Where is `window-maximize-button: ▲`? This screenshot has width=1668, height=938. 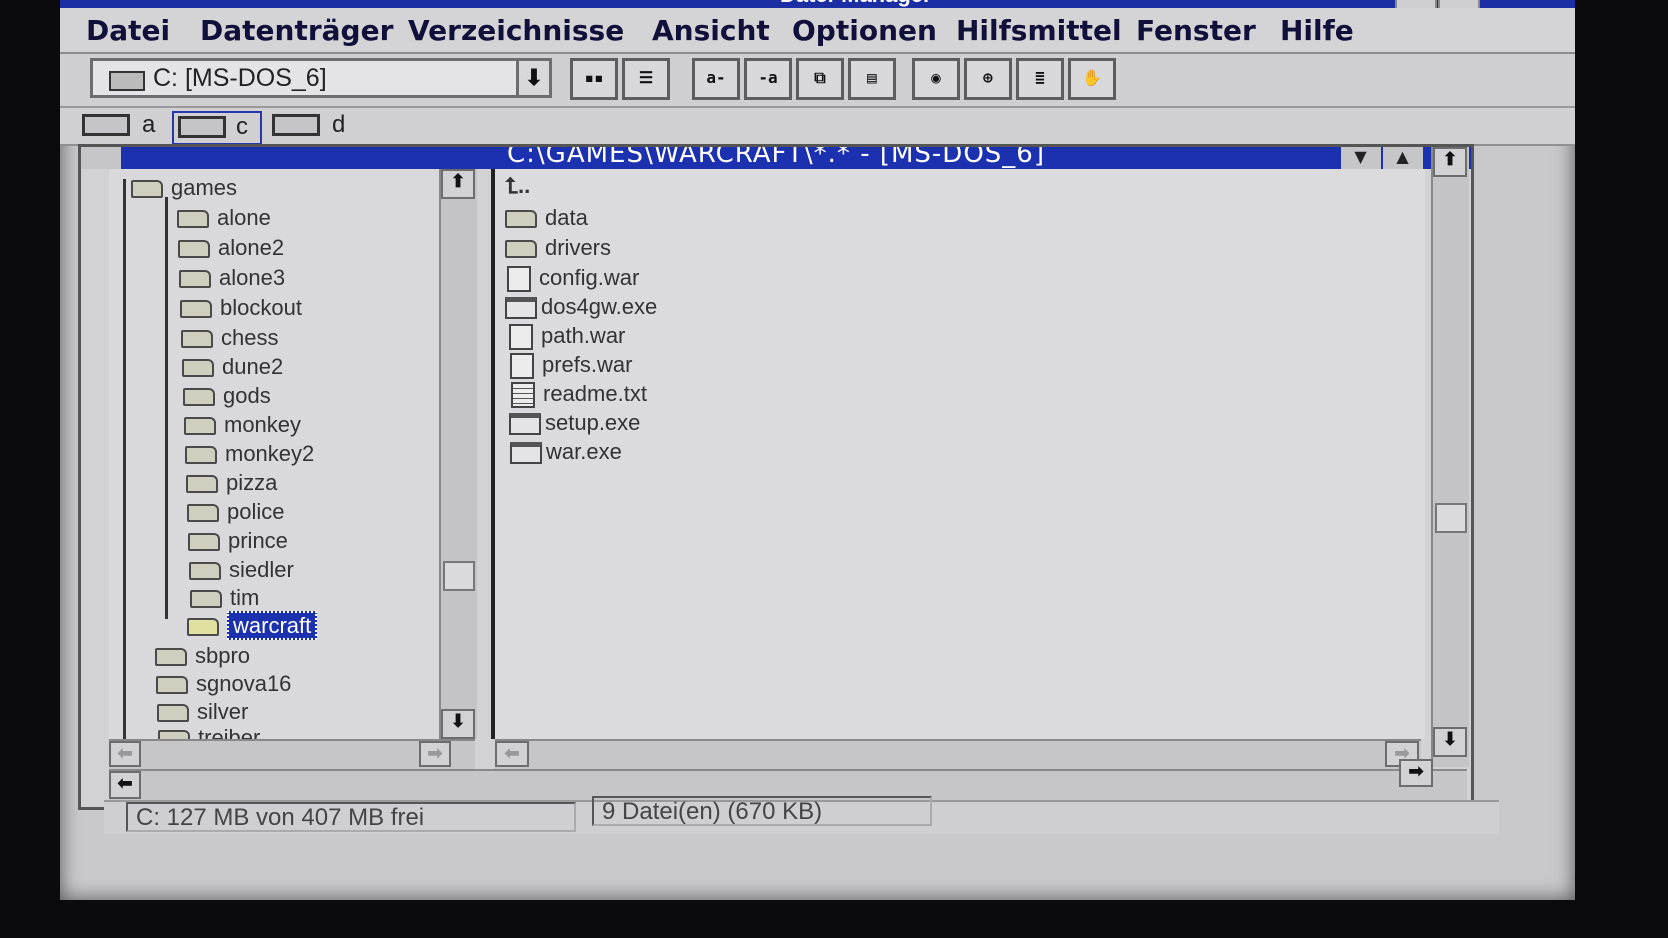
window-maximize-button: ▲ is located at coordinates (1403, 158).